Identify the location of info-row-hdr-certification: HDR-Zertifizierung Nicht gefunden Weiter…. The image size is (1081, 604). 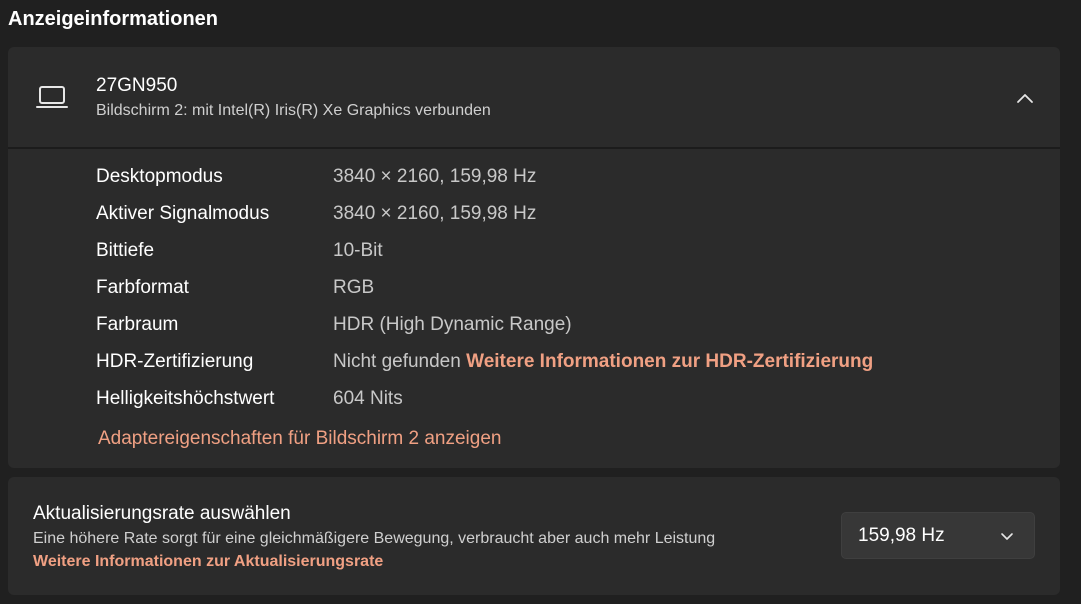
(568, 367).